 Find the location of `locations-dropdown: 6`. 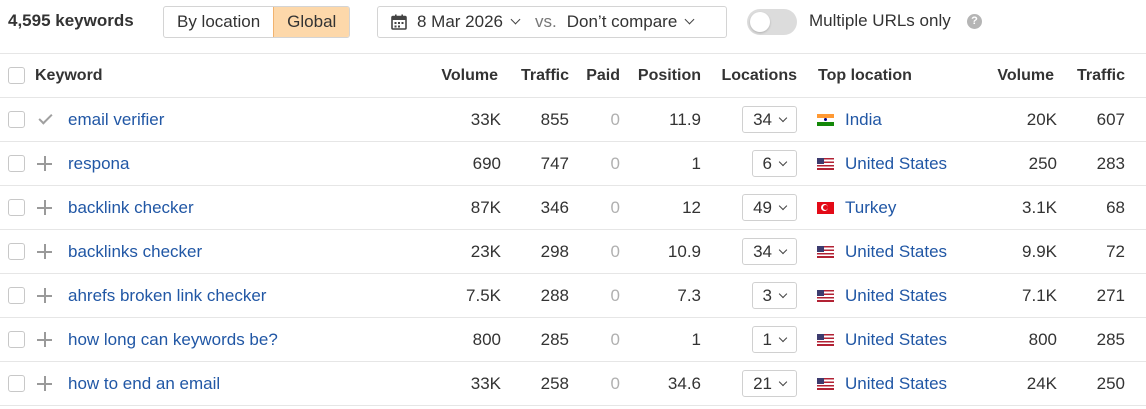

locations-dropdown: 6 is located at coordinates (774, 163).